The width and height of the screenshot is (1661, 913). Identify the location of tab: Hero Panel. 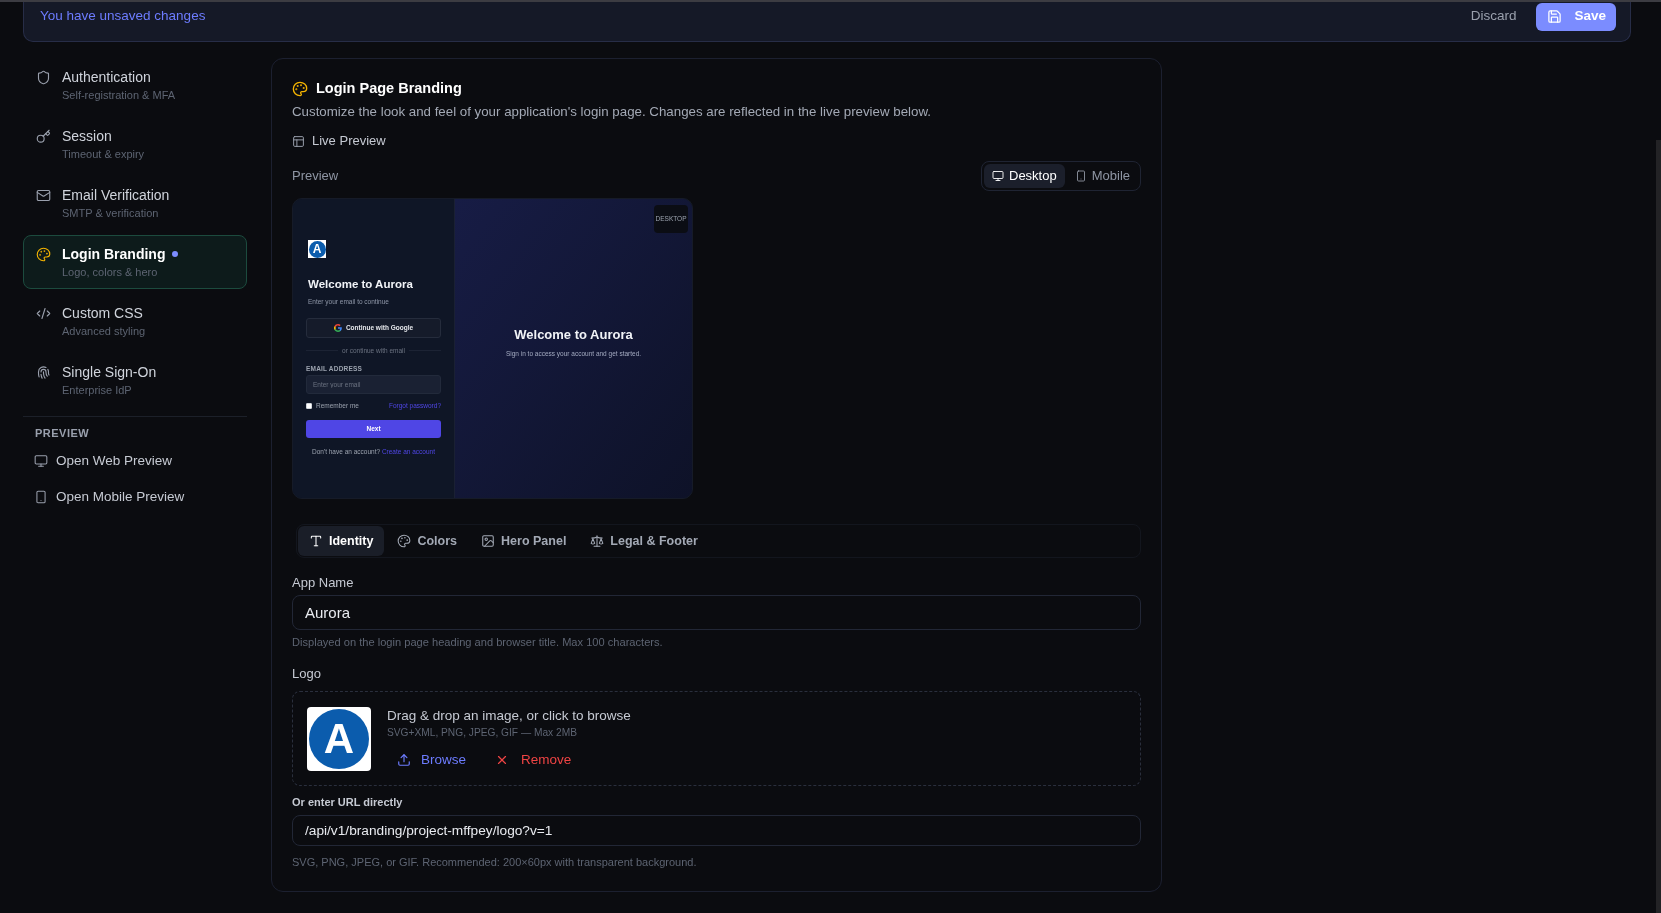
(524, 541).